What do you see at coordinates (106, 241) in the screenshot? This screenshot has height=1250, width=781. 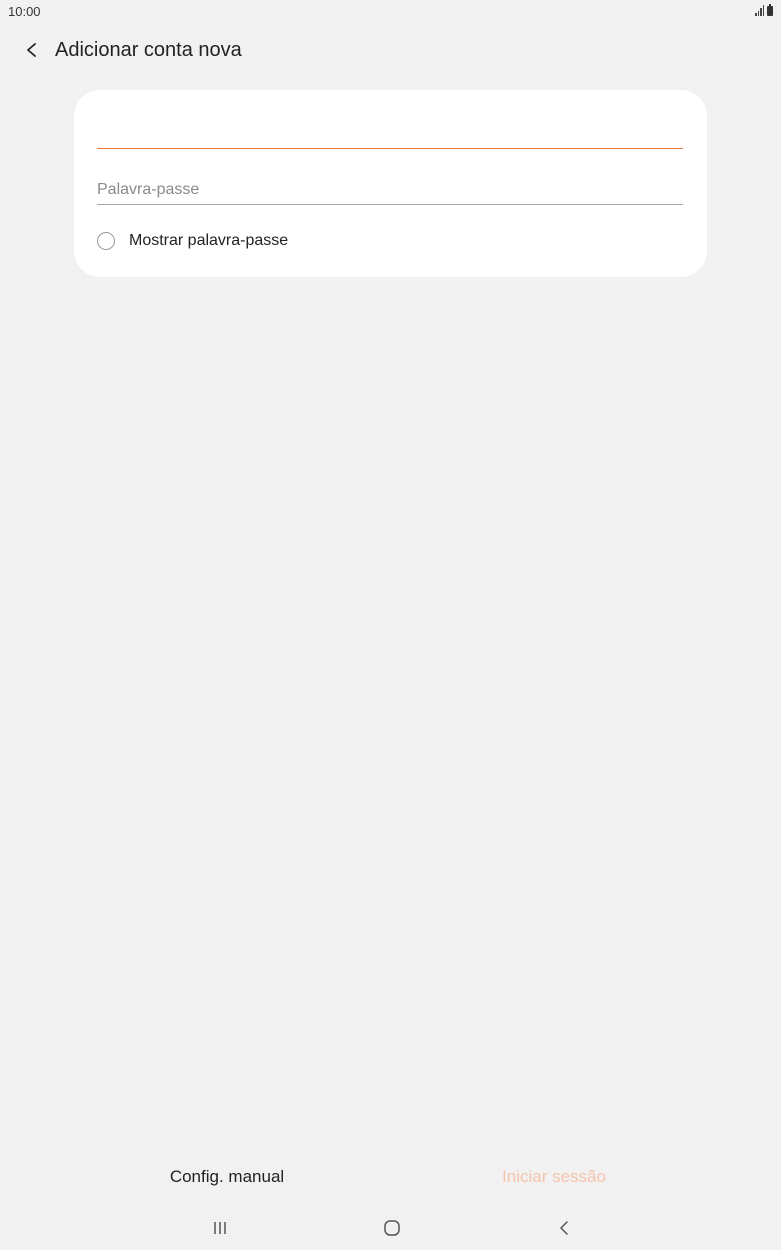 I see `show-password-radio` at bounding box center [106, 241].